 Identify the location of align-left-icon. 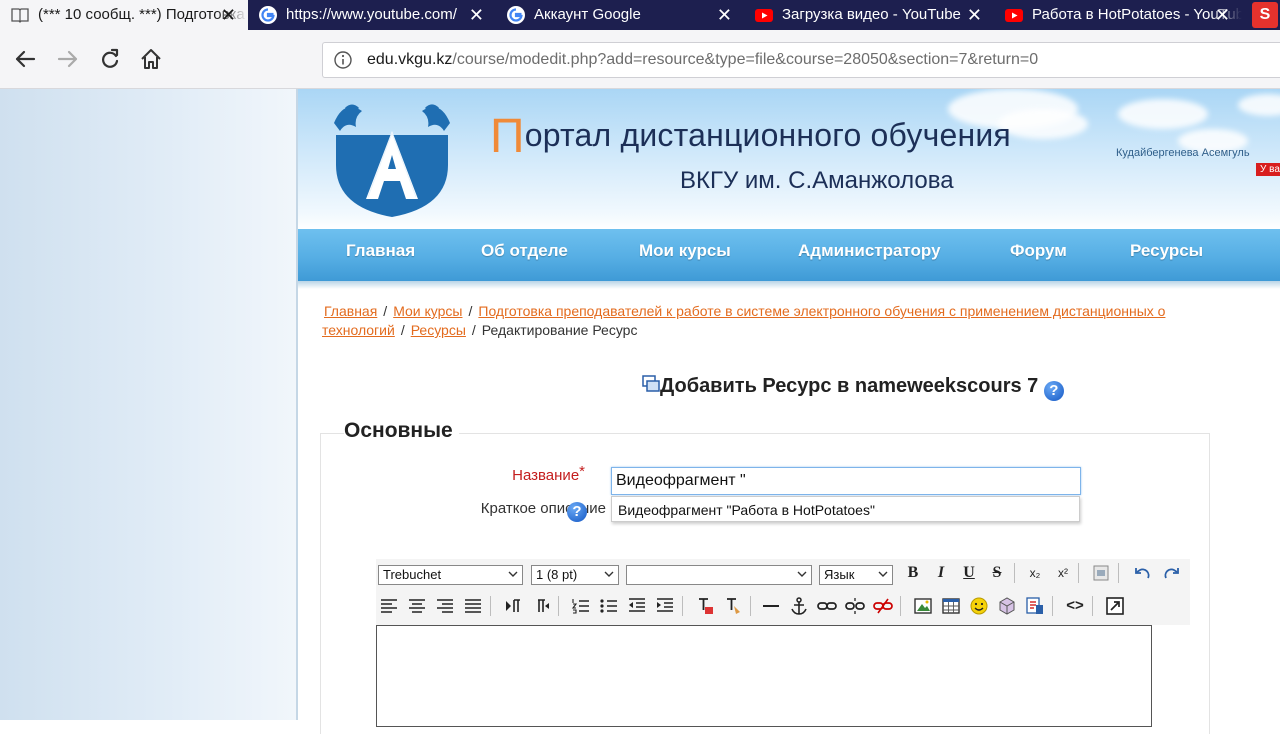
(389, 606).